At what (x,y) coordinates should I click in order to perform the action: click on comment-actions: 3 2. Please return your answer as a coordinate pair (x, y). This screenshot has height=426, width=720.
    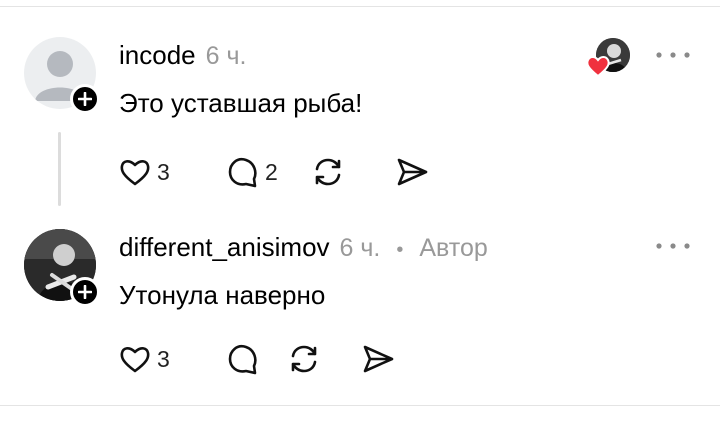
    Looking at the image, I should click on (274, 172).